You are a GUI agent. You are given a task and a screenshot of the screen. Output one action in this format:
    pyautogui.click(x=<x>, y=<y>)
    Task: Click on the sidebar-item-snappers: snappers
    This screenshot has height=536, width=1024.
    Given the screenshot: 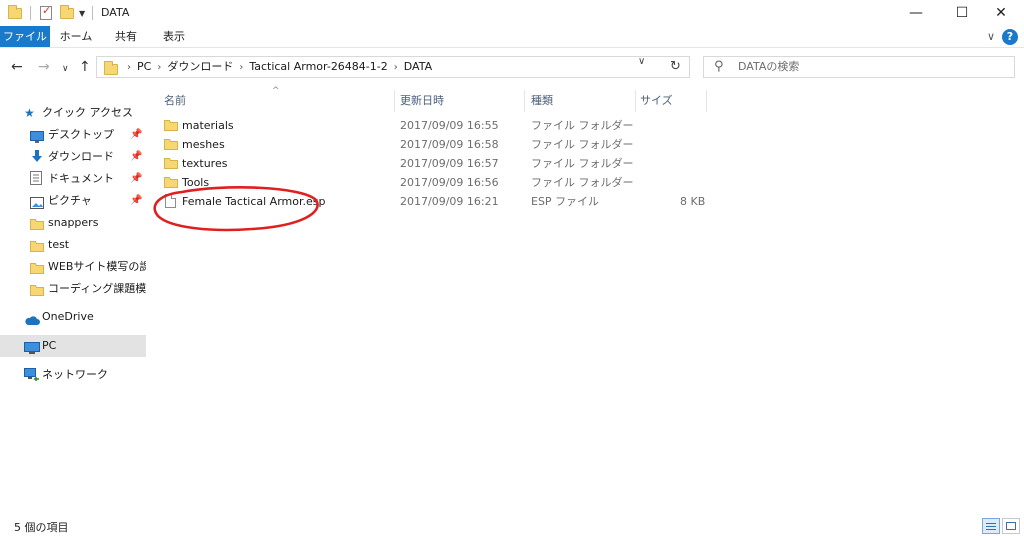 What is the action you would take?
    pyautogui.click(x=73, y=223)
    